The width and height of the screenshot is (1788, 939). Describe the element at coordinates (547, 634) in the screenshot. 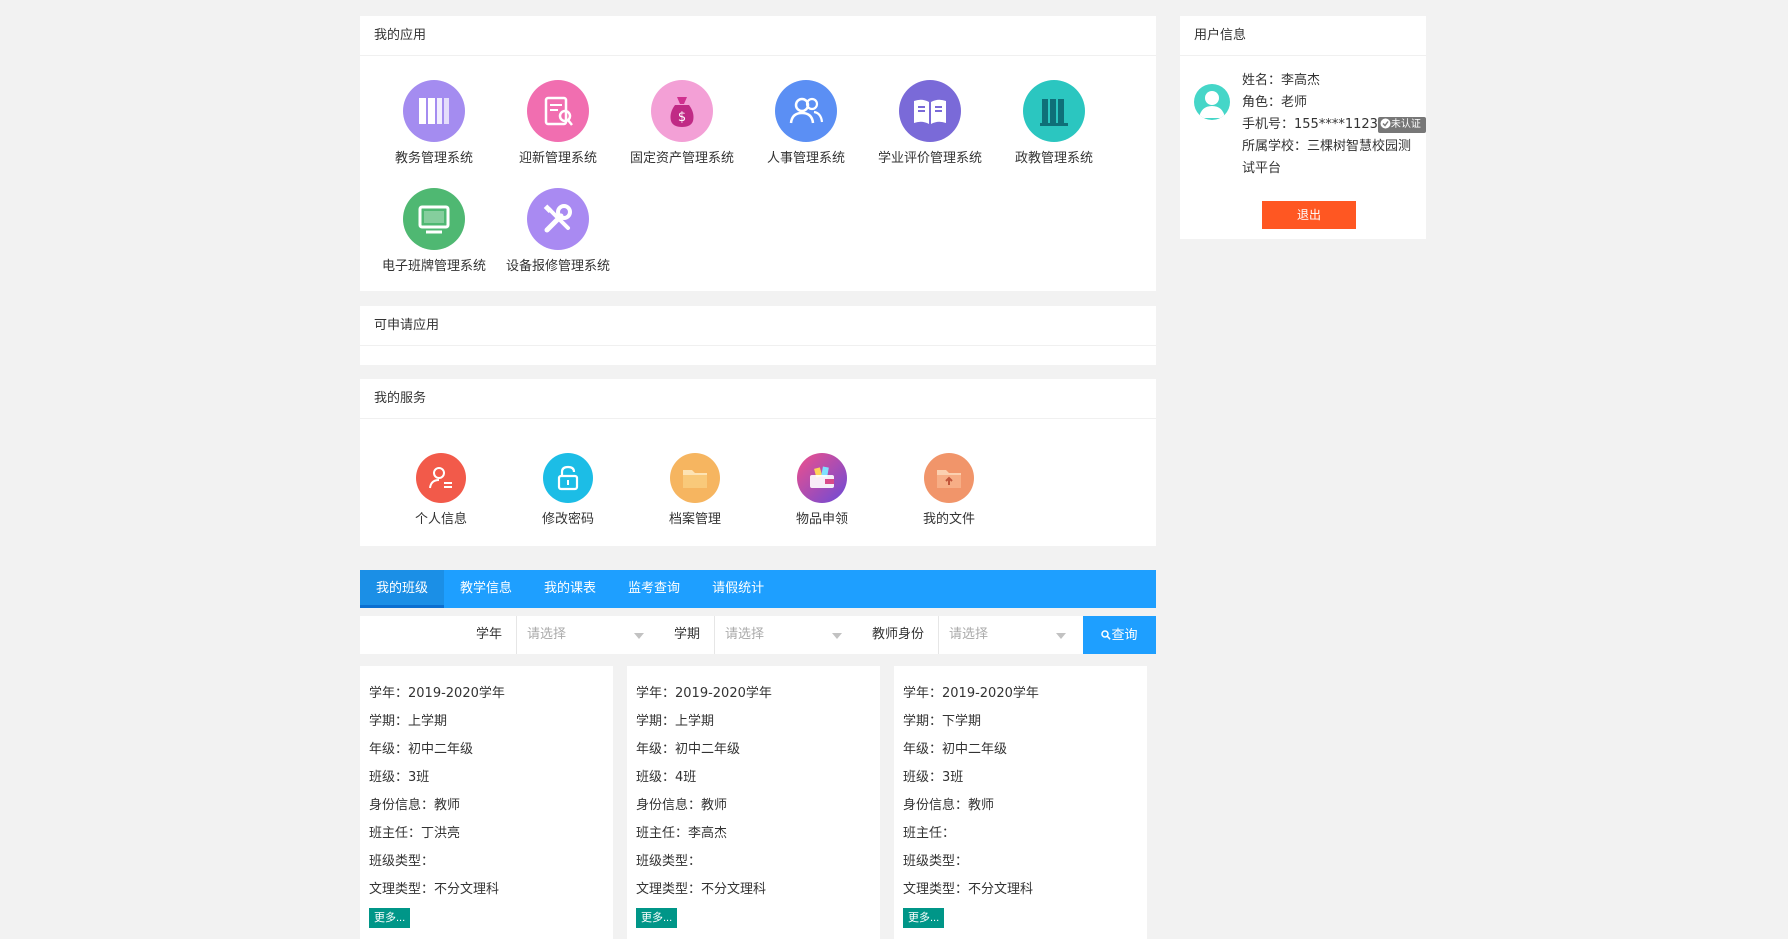

I see `year-placeholder: 请选择` at that location.